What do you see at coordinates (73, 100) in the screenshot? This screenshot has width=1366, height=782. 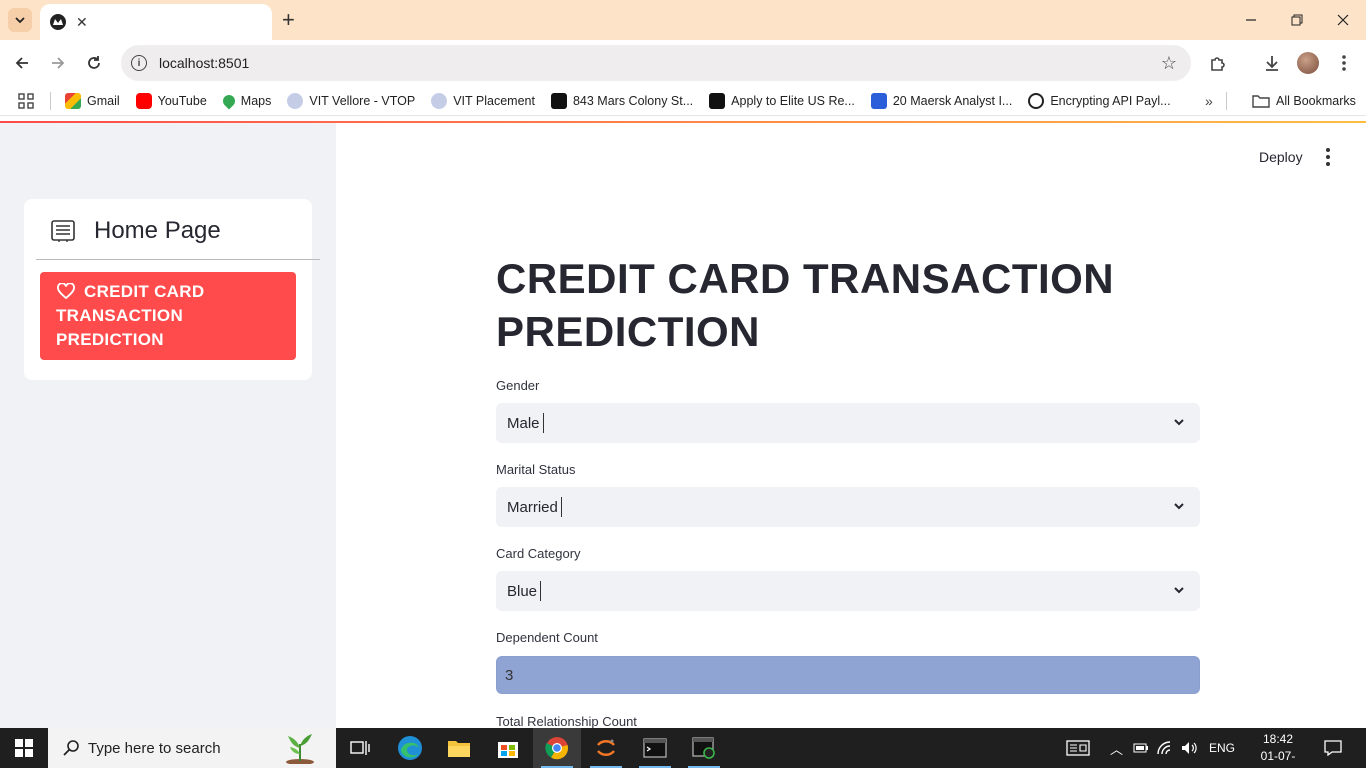 I see `gmail-icon` at bounding box center [73, 100].